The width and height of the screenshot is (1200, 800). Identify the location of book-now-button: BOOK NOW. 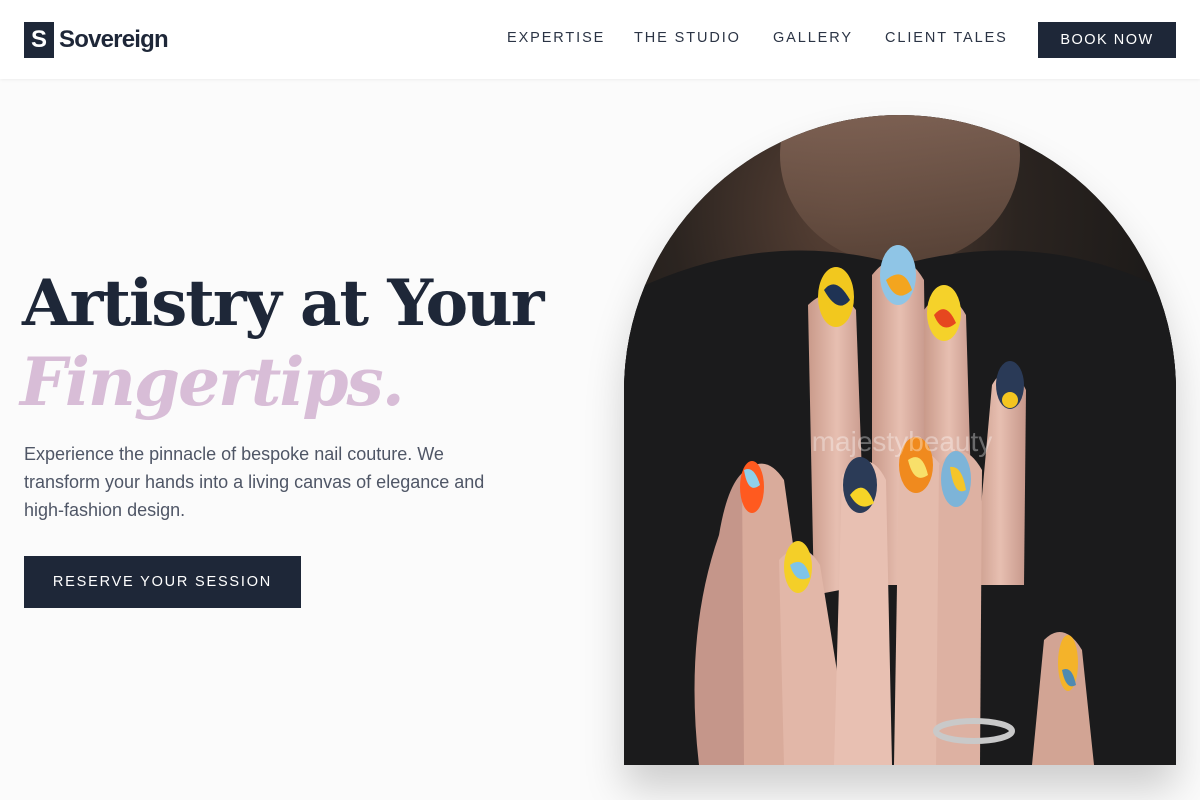
(1107, 40).